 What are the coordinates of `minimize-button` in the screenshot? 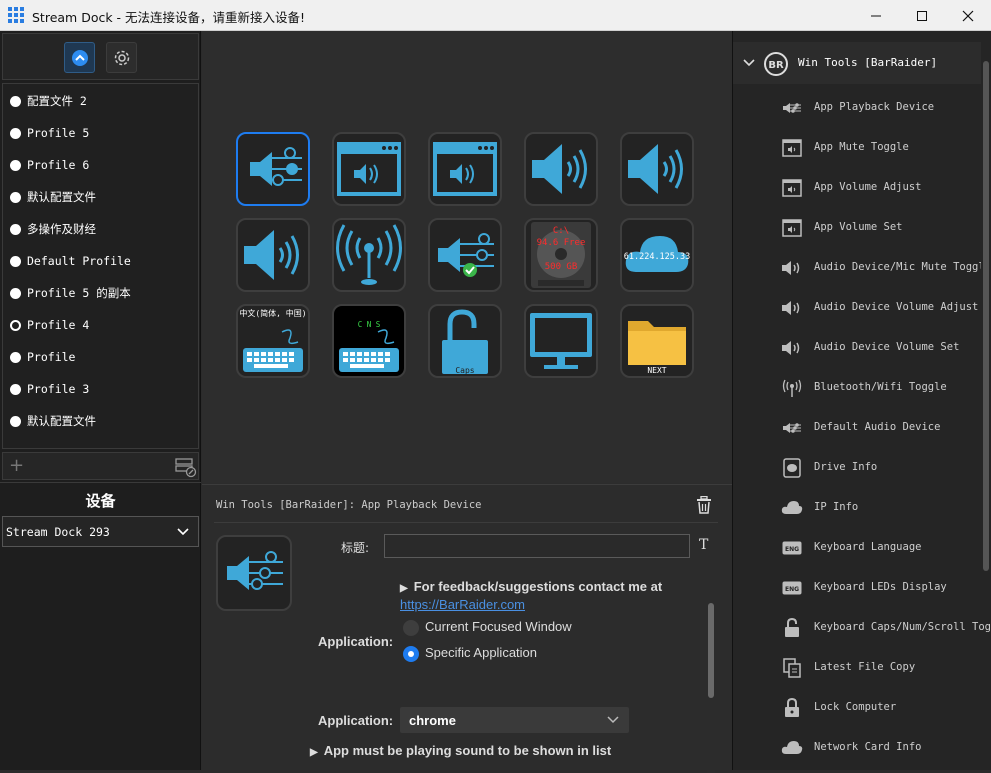 It's located at (876, 15).